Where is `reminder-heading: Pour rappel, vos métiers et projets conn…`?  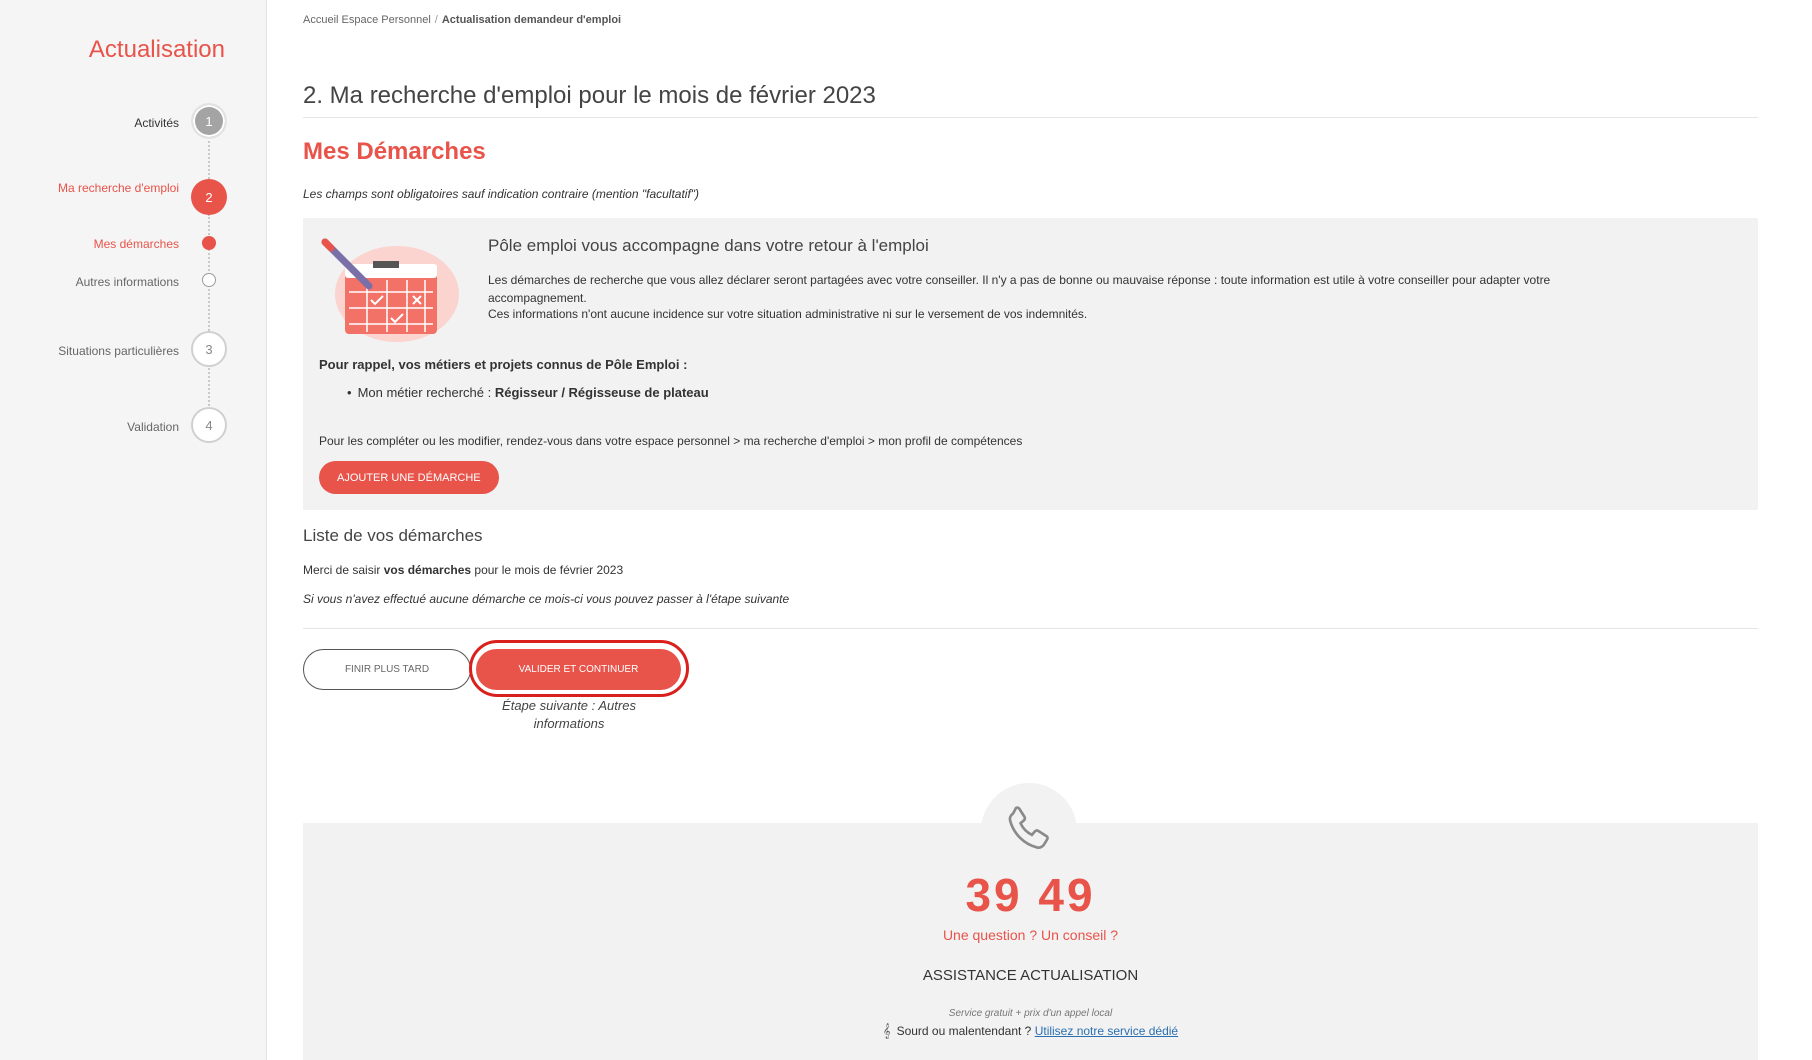
reminder-heading: Pour rappel, vos métiers et projets conn… is located at coordinates (503, 364).